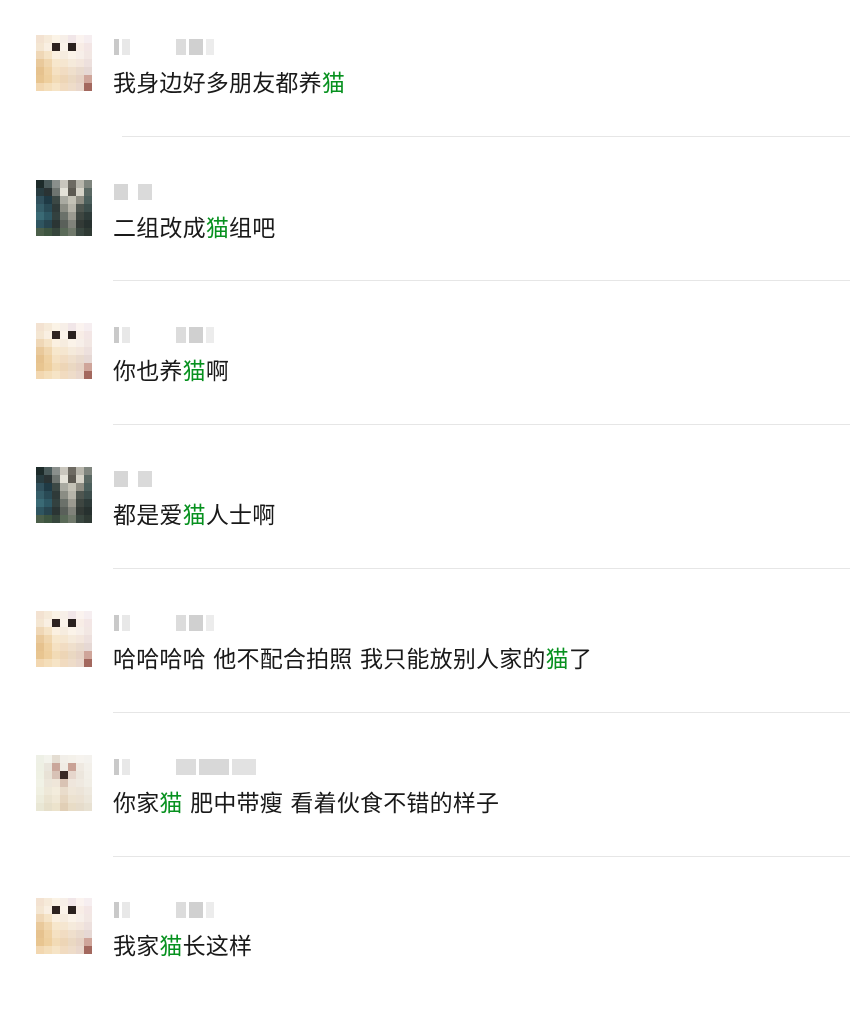  I want to click on search-result-item: 二组改成猫组吧, so click(425, 245).